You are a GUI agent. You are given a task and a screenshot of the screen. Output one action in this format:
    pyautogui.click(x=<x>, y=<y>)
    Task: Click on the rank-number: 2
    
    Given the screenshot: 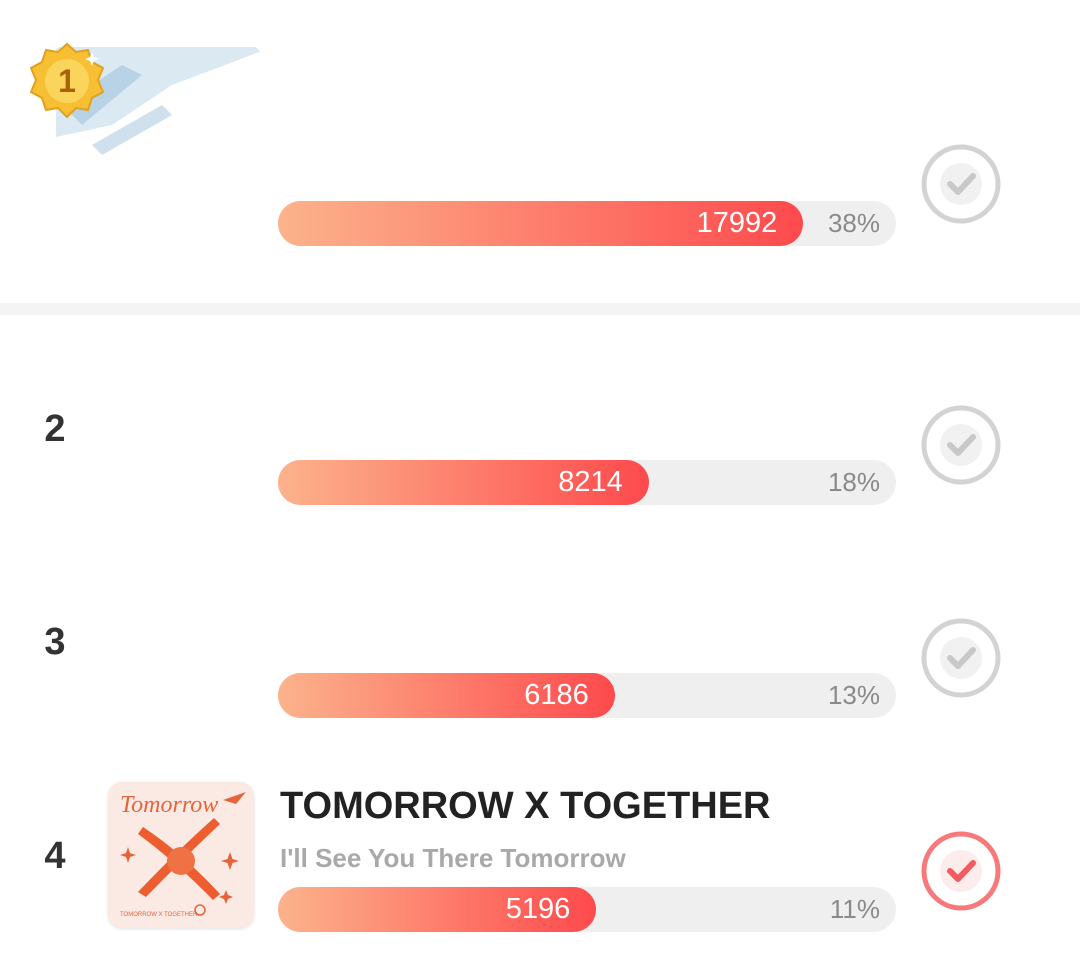 What is the action you would take?
    pyautogui.click(x=55, y=429)
    